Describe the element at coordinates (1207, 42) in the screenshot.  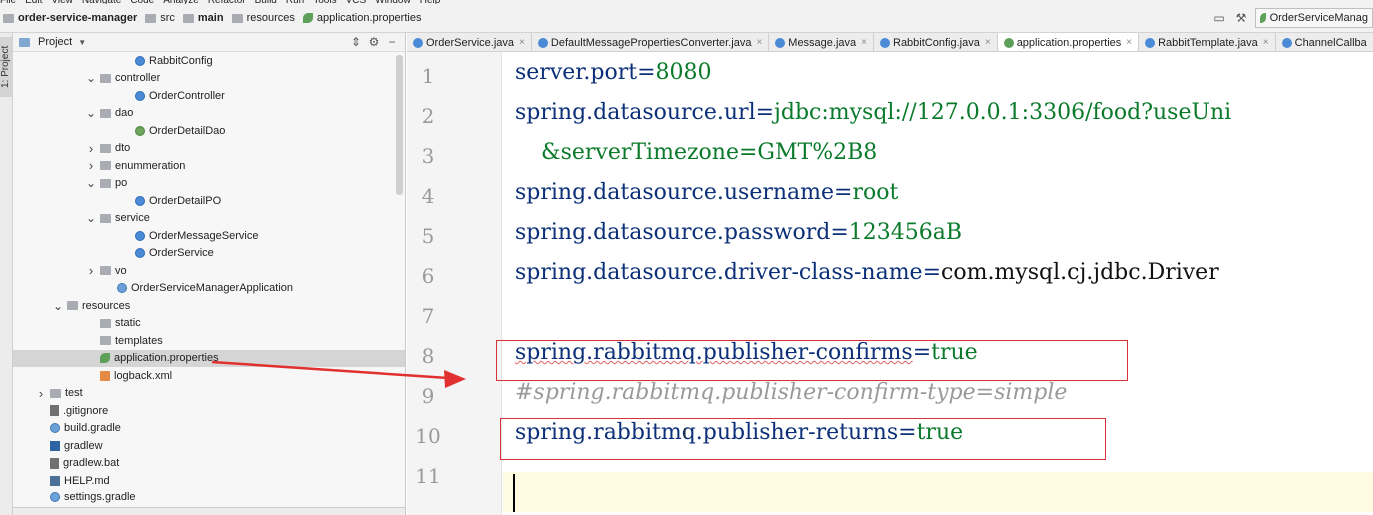
I see `editor-tab: RabbitTemplate.java ×` at that location.